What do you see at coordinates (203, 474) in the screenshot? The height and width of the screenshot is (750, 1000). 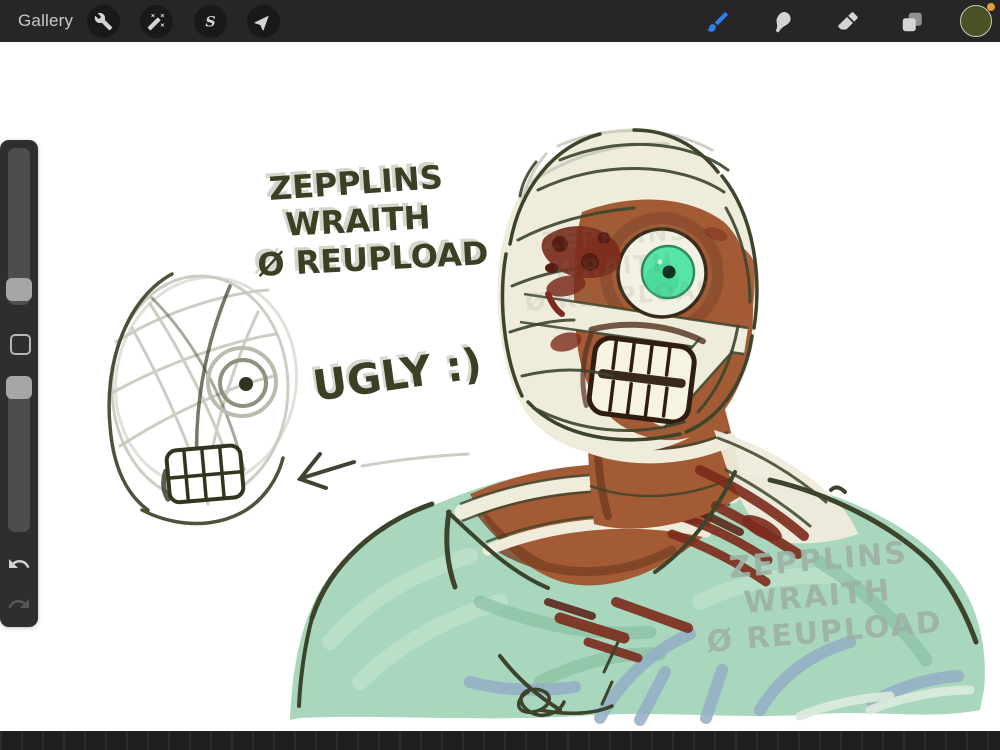 I see `sketch-teeth` at bounding box center [203, 474].